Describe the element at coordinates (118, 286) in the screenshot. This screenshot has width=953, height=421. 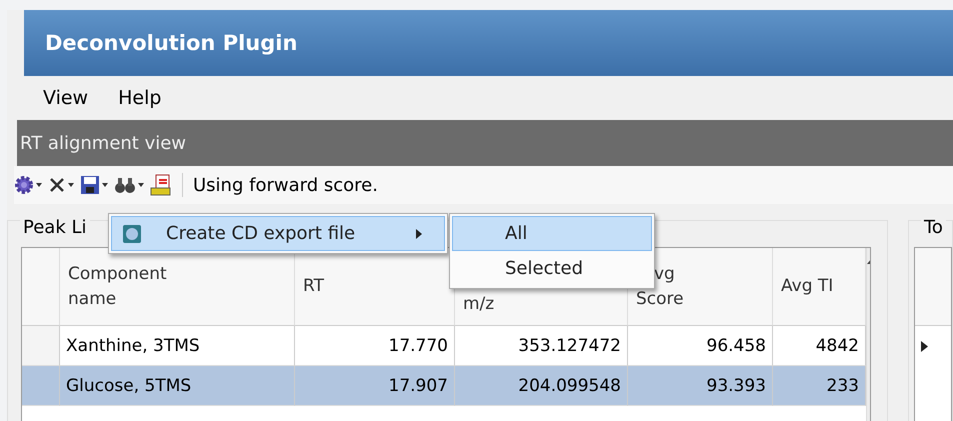
I see `column-header-text: Component name` at that location.